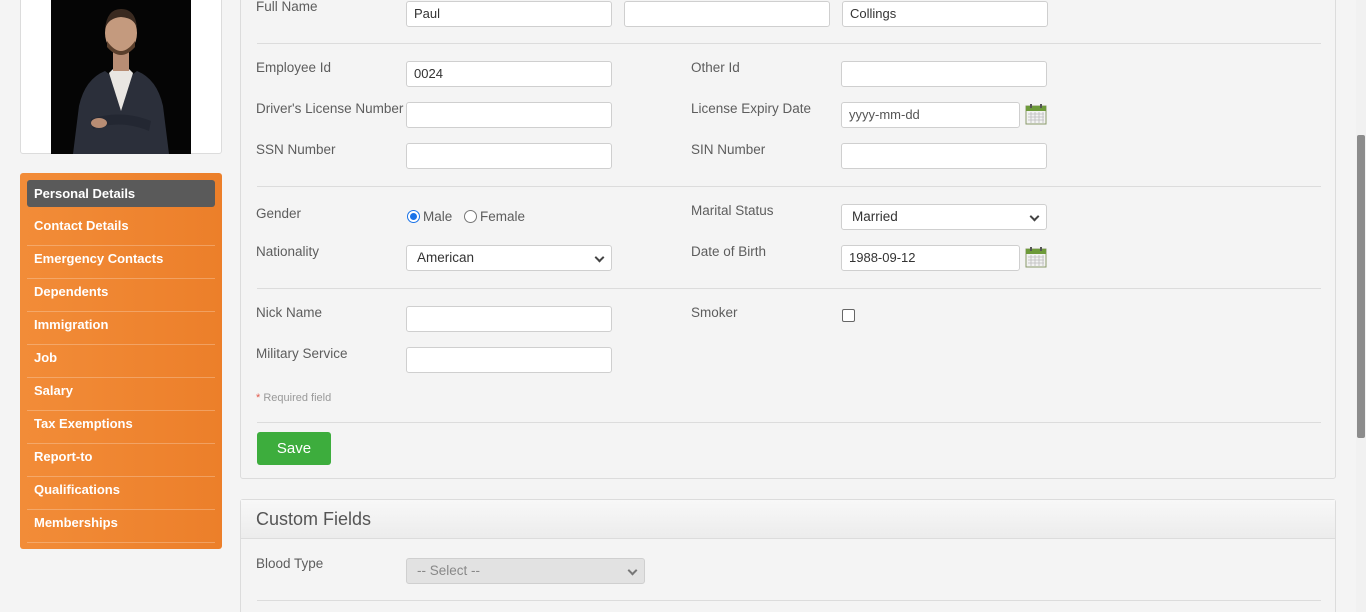 The image size is (1366, 612). I want to click on license-expiry-field: yyyy-mm-dd, so click(930, 115).